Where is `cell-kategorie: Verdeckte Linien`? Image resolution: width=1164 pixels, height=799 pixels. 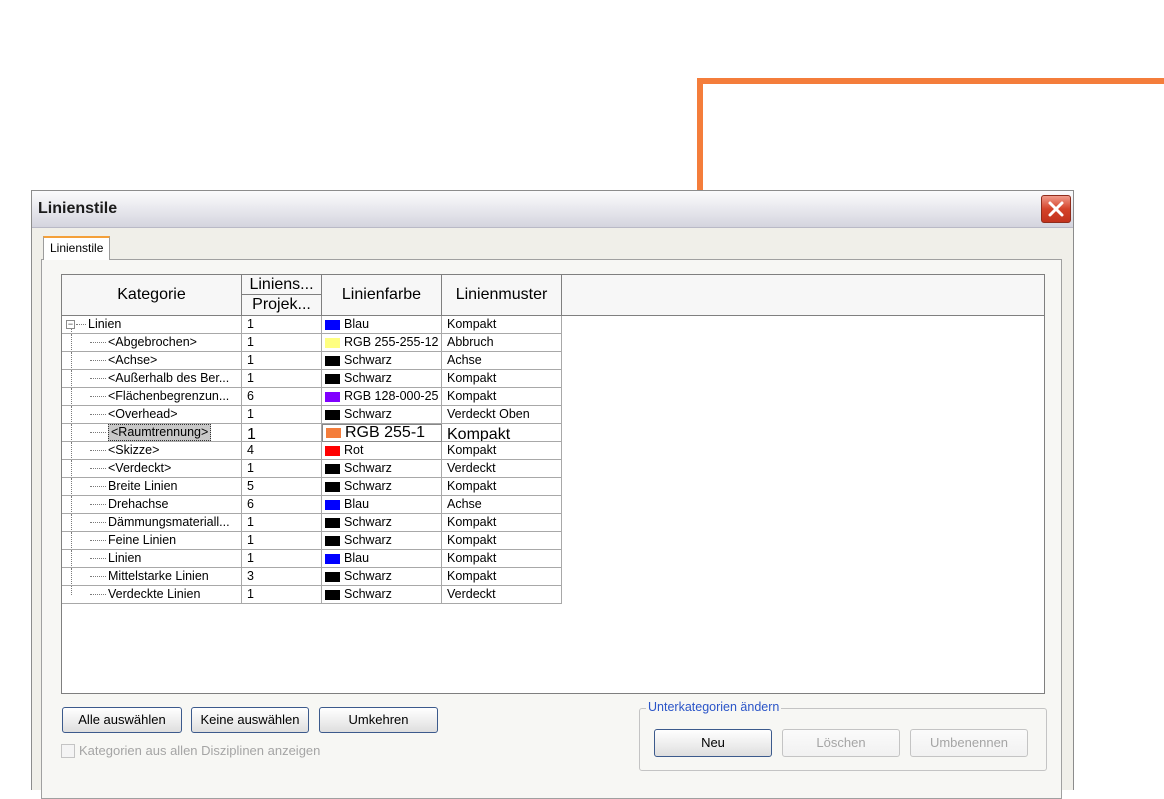
cell-kategorie: Verdeckte Linien is located at coordinates (152, 595).